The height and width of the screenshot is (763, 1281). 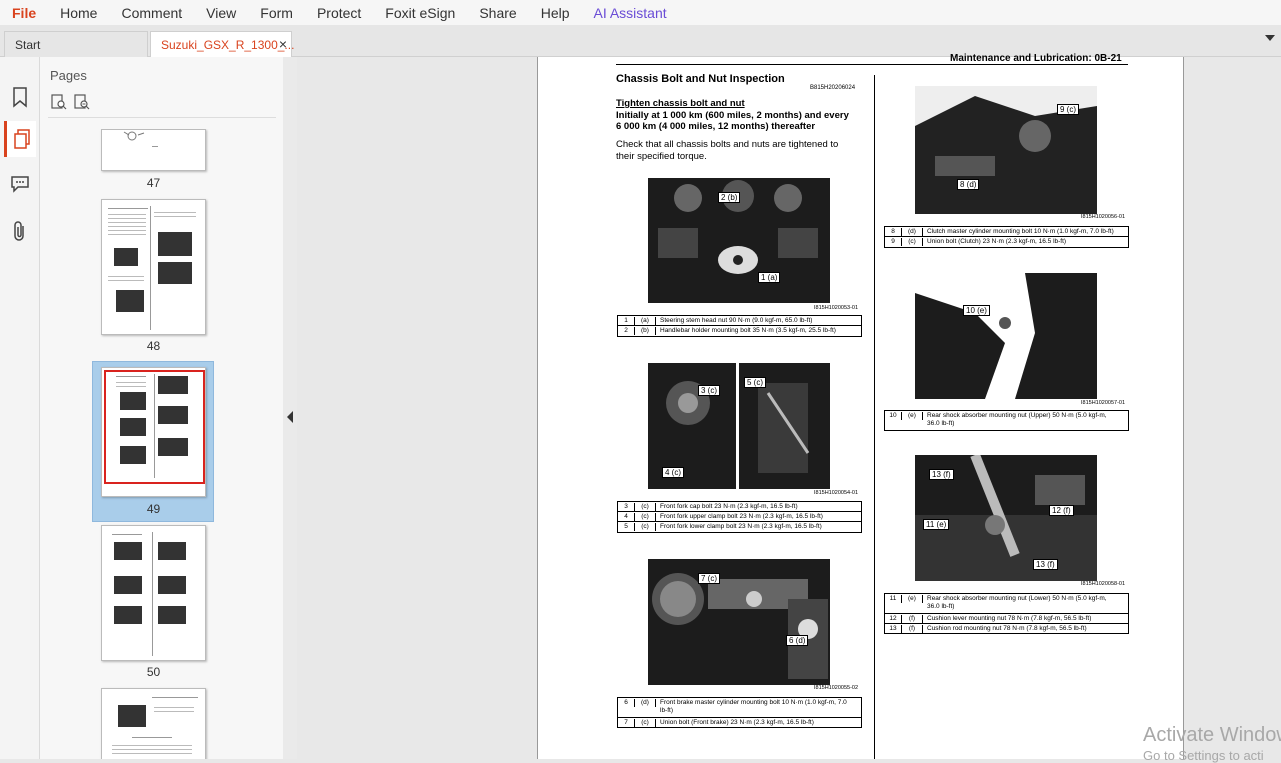 What do you see at coordinates (151, 13) in the screenshot?
I see `menu-comment: Comment` at bounding box center [151, 13].